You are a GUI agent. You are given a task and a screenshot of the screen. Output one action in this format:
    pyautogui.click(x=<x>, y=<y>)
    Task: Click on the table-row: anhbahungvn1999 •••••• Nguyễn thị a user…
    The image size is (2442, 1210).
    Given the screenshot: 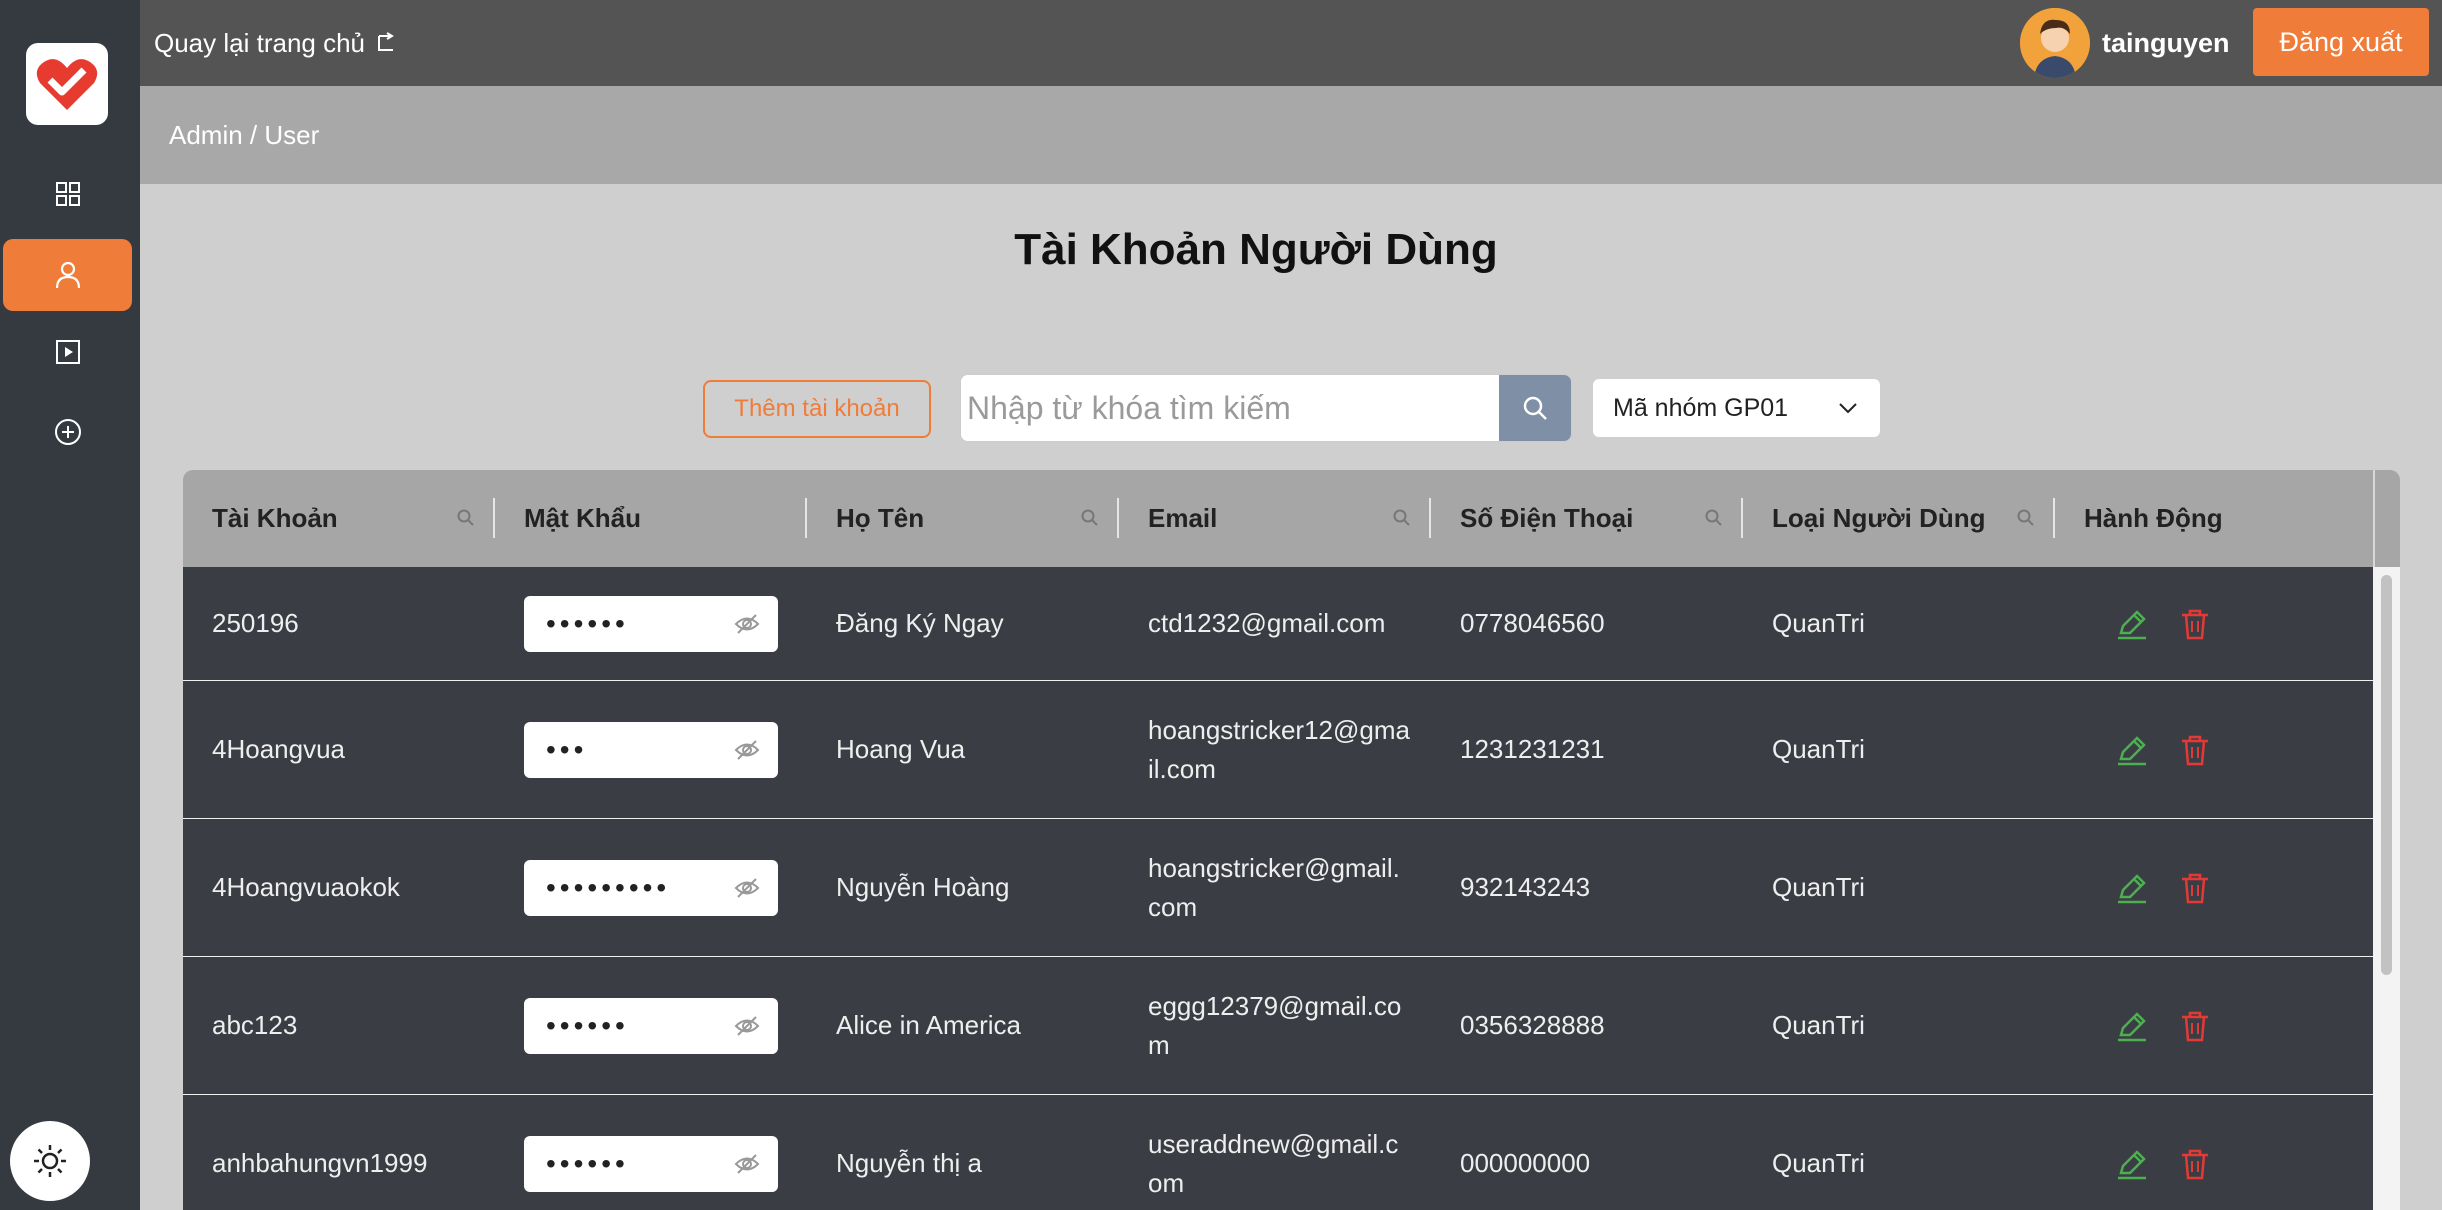 What is the action you would take?
    pyautogui.click(x=1278, y=1152)
    